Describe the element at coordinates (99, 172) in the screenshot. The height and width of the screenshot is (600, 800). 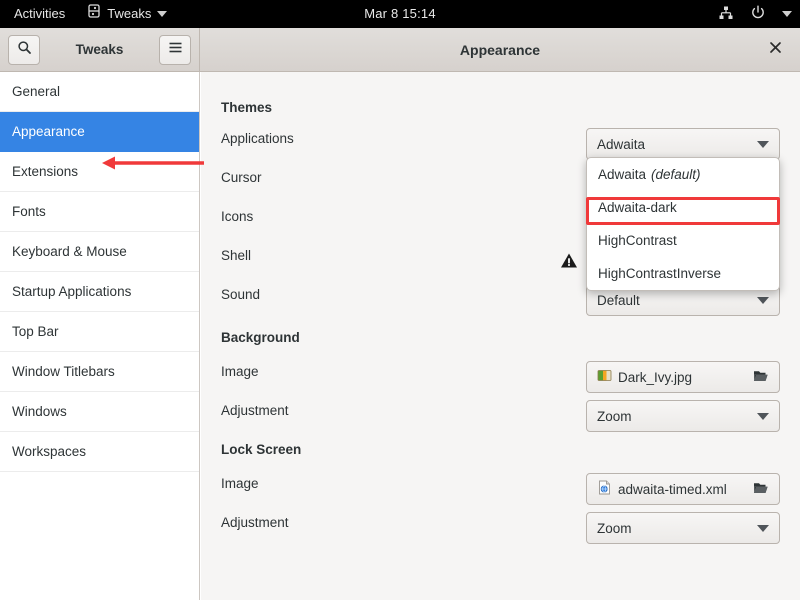
I see `sidebar-item-extensions: Extensions` at that location.